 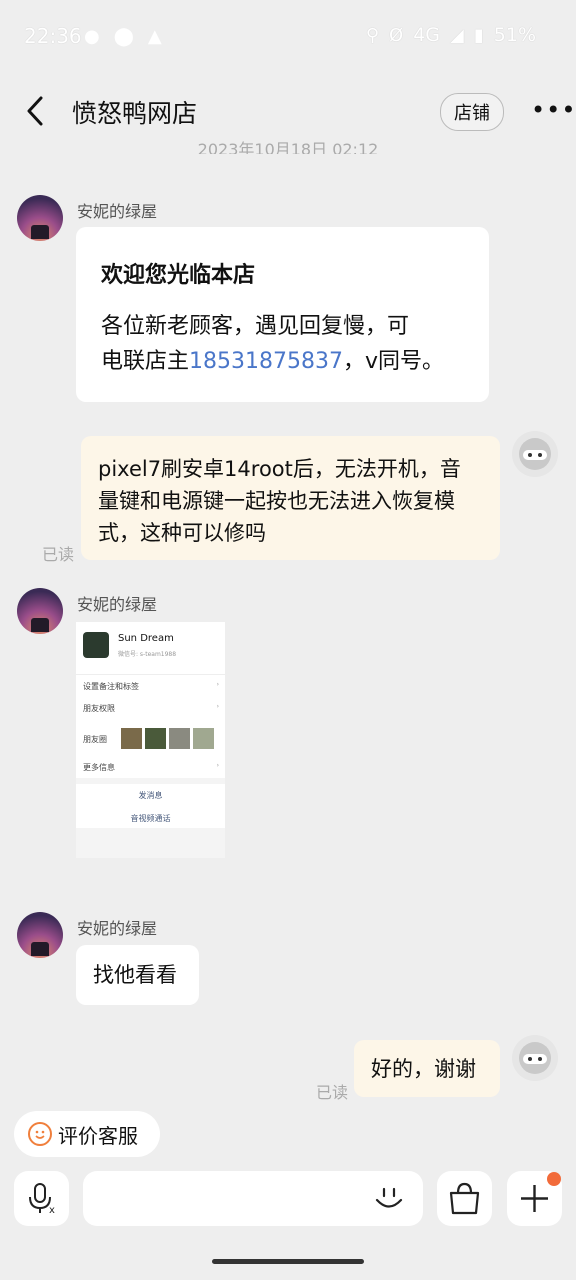 I want to click on voice-input-button: x, so click(x=41, y=1198).